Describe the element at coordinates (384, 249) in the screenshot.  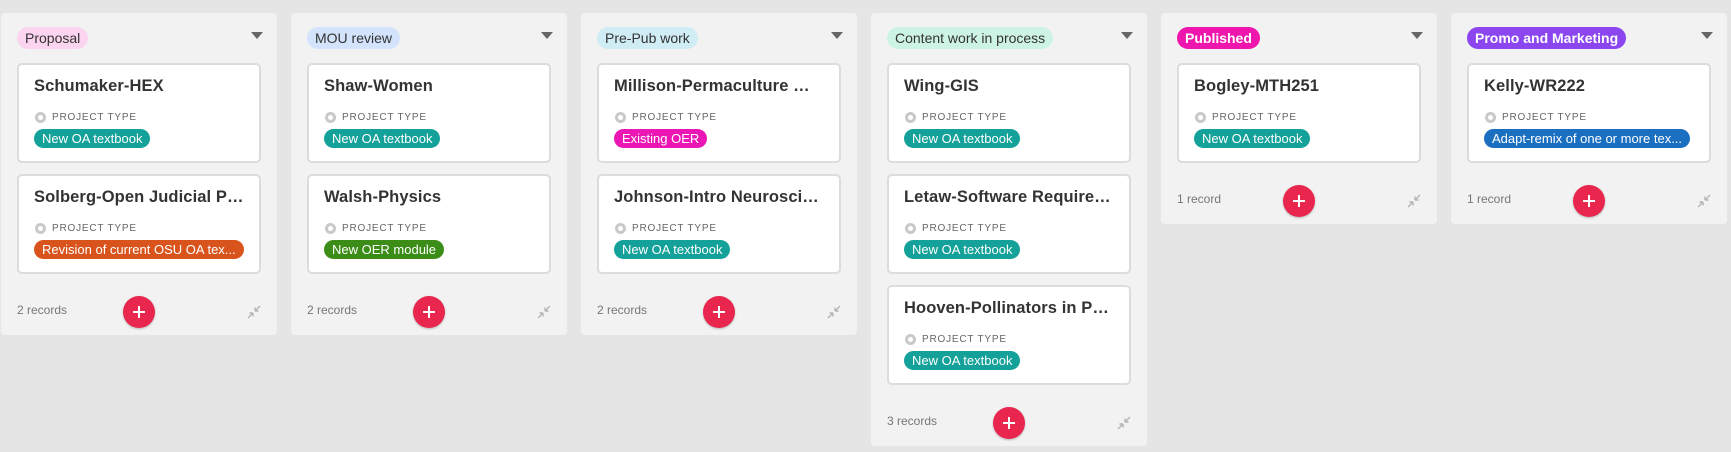
I see `project-type-chip: New OER module` at that location.